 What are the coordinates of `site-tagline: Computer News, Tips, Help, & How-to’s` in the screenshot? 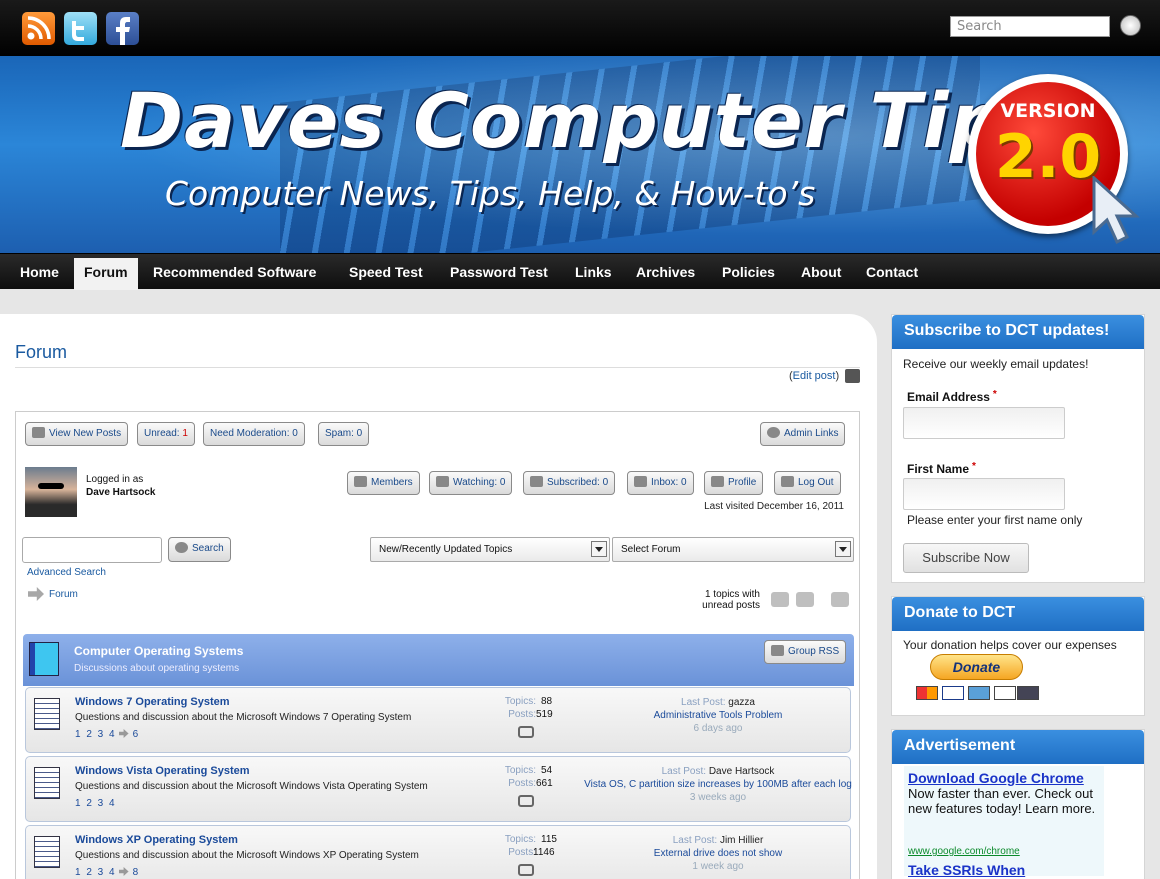 It's located at (490, 193).